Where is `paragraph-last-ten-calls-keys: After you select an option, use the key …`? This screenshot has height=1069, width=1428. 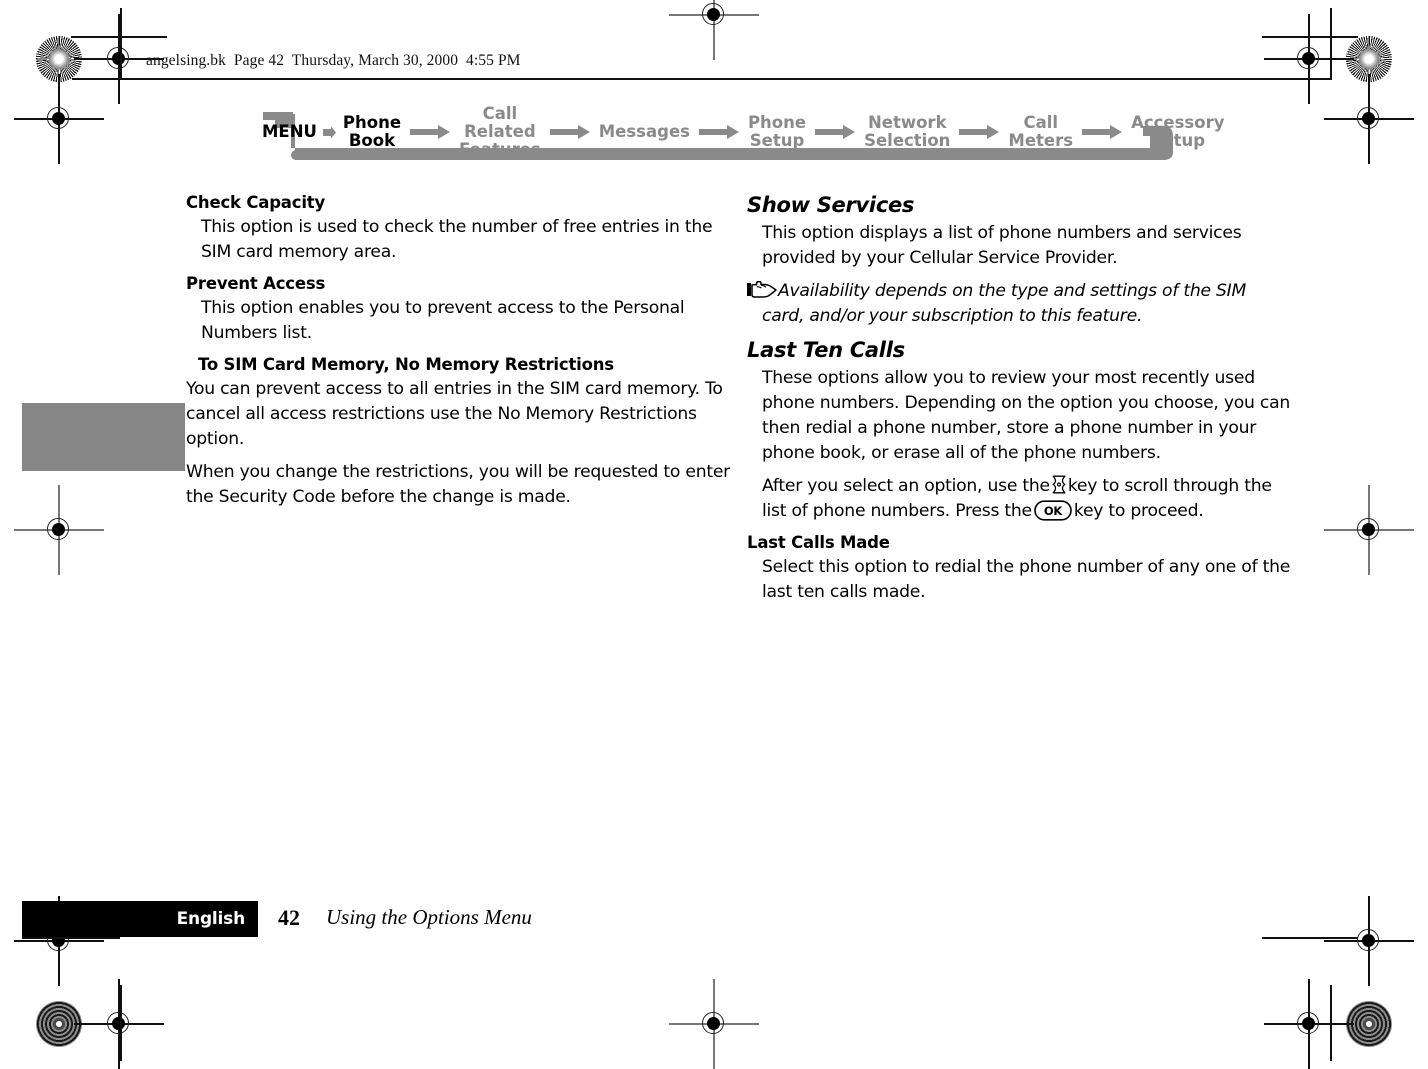
paragraph-last-ten-calls-keys: After you select an option, use the key … is located at coordinates (1019, 499).